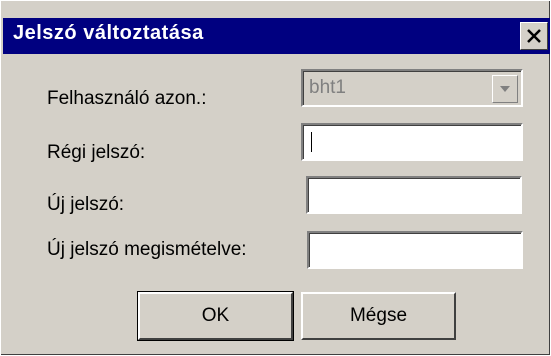 The height and width of the screenshot is (356, 551). I want to click on dropdown-button, so click(505, 89).